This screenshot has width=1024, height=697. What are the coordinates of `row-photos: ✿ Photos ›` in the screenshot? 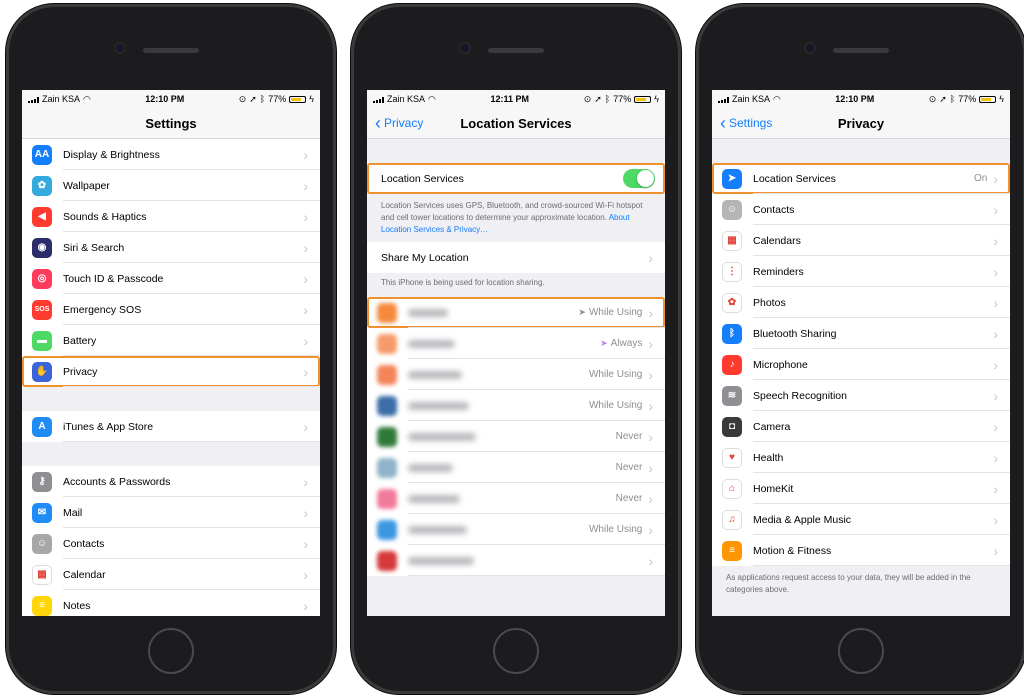 It's located at (861, 302).